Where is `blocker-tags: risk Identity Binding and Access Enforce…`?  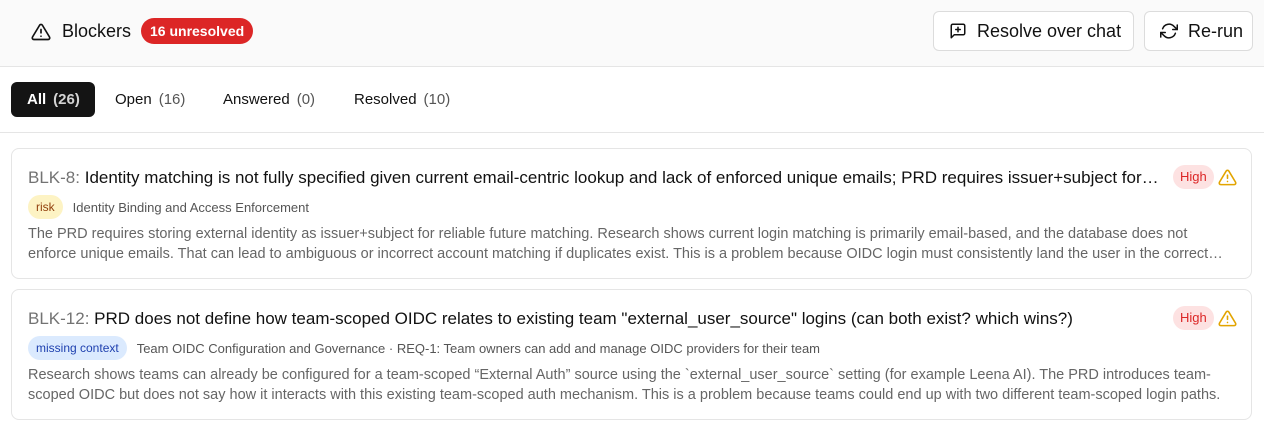 blocker-tags: risk Identity Binding and Access Enforce… is located at coordinates (168, 207).